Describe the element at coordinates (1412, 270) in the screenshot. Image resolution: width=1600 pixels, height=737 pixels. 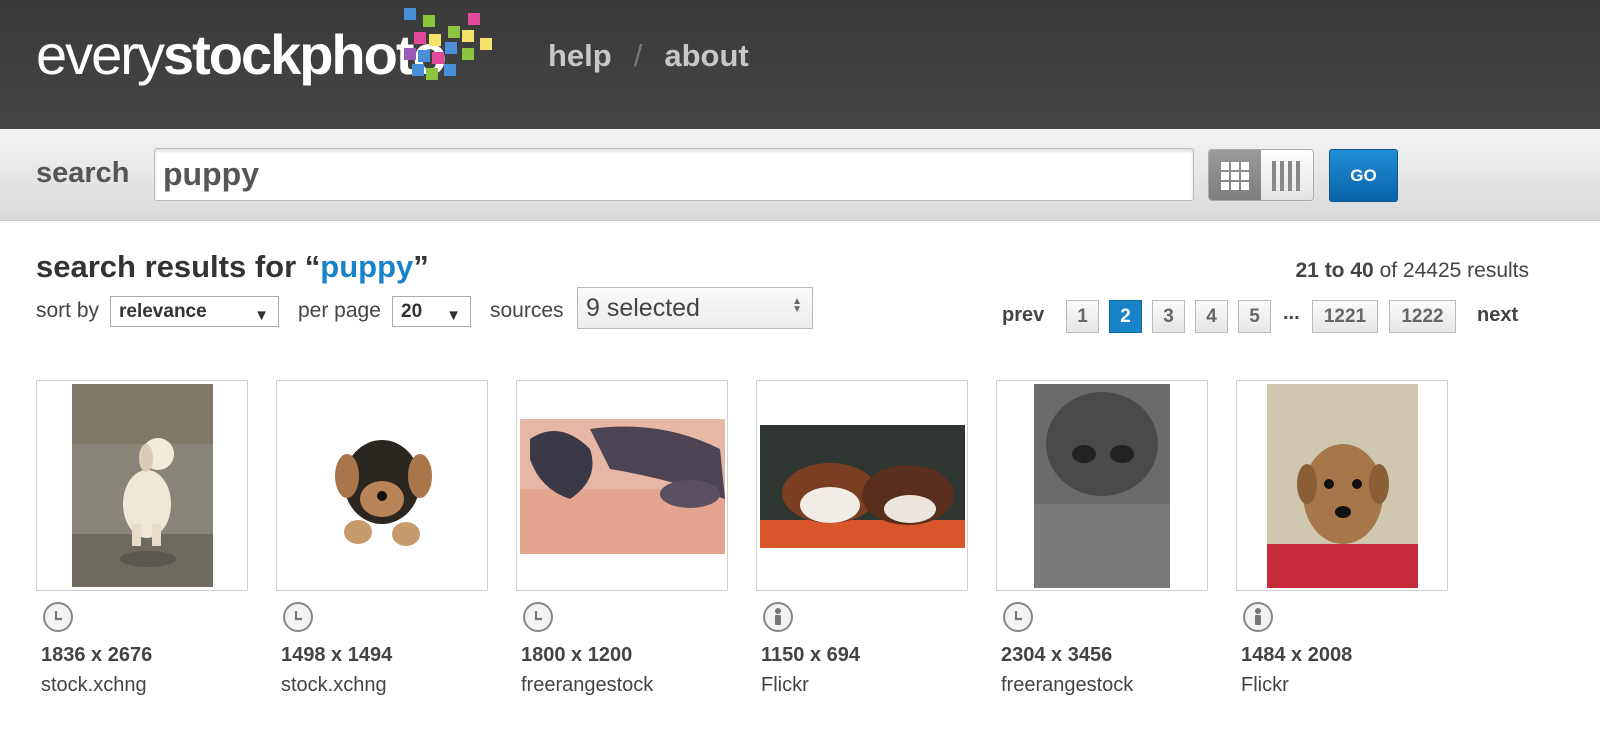
I see `results-count: 21 to 40 of 24425 results` at that location.